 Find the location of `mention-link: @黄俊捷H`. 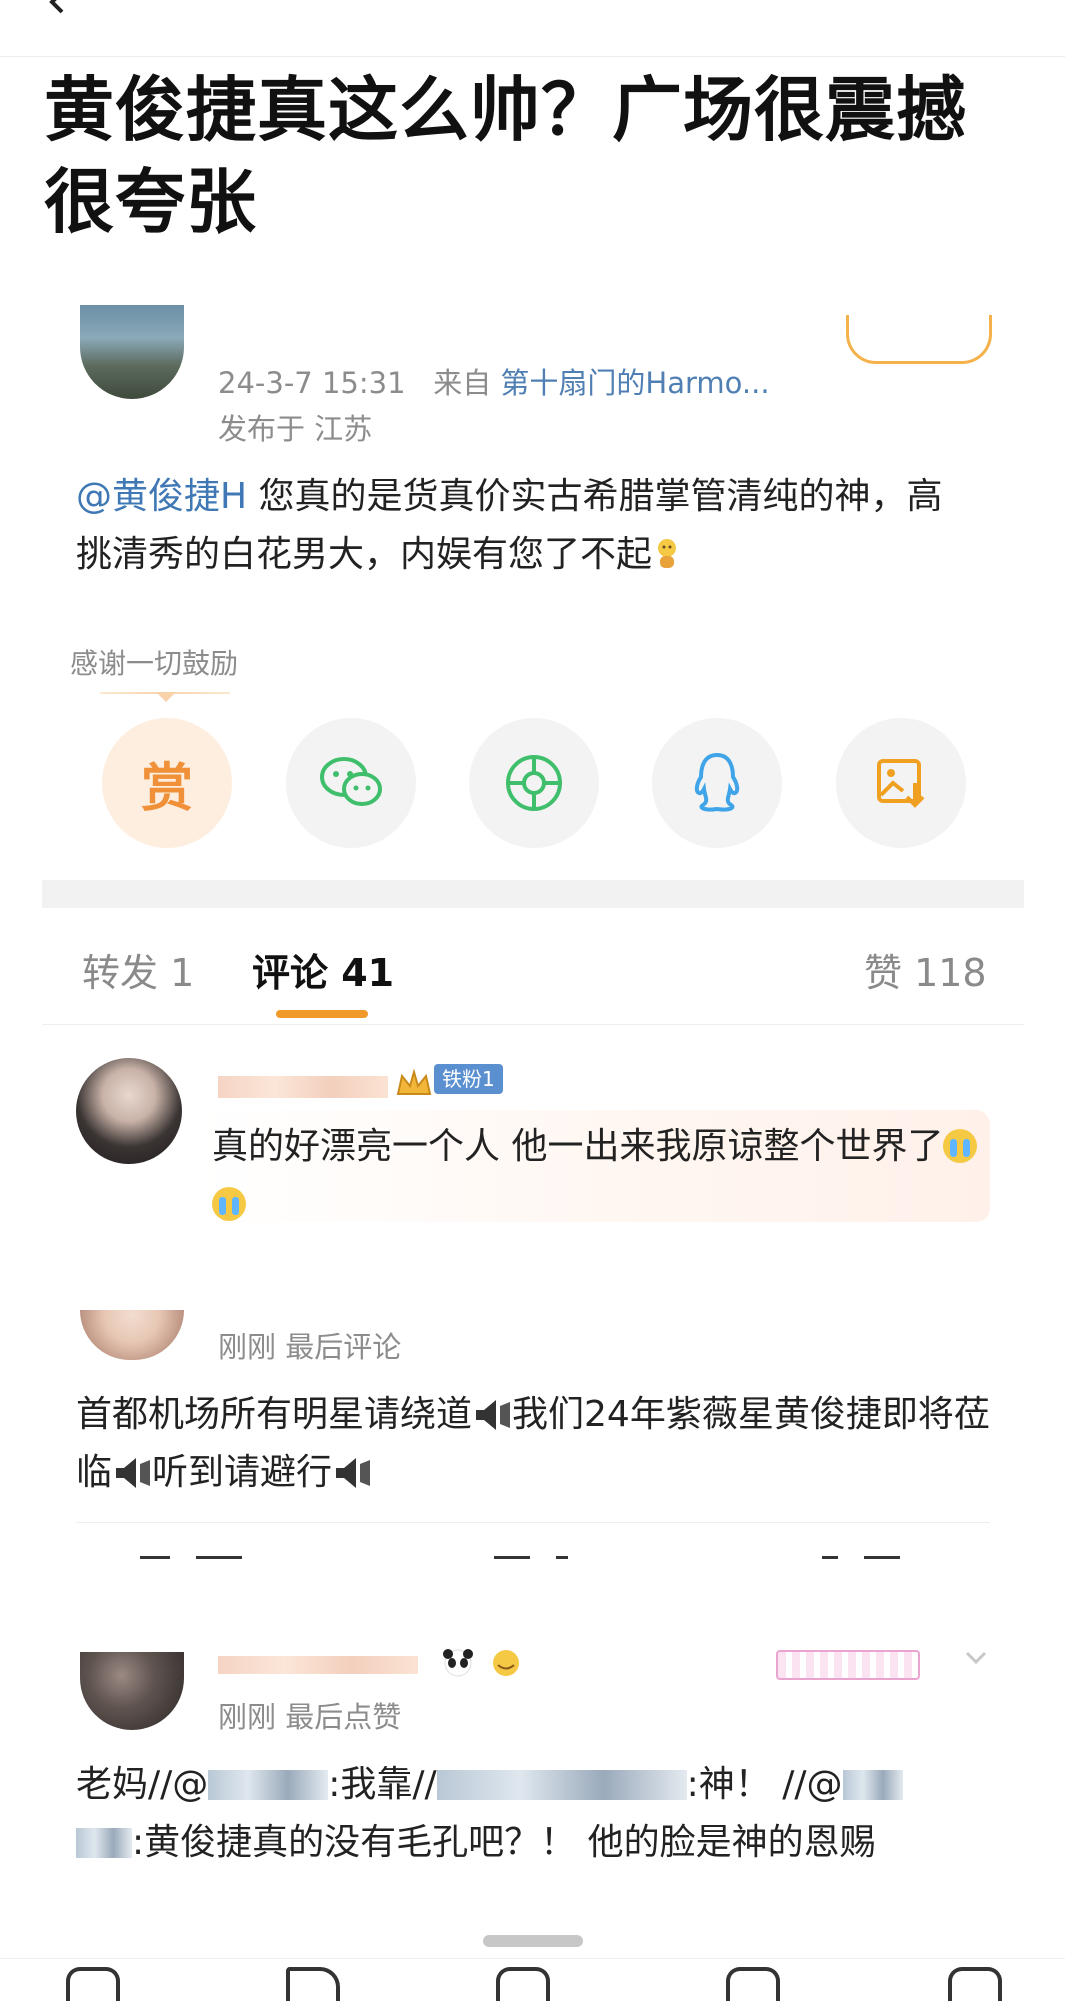

mention-link: @黄俊捷H is located at coordinates (161, 496).